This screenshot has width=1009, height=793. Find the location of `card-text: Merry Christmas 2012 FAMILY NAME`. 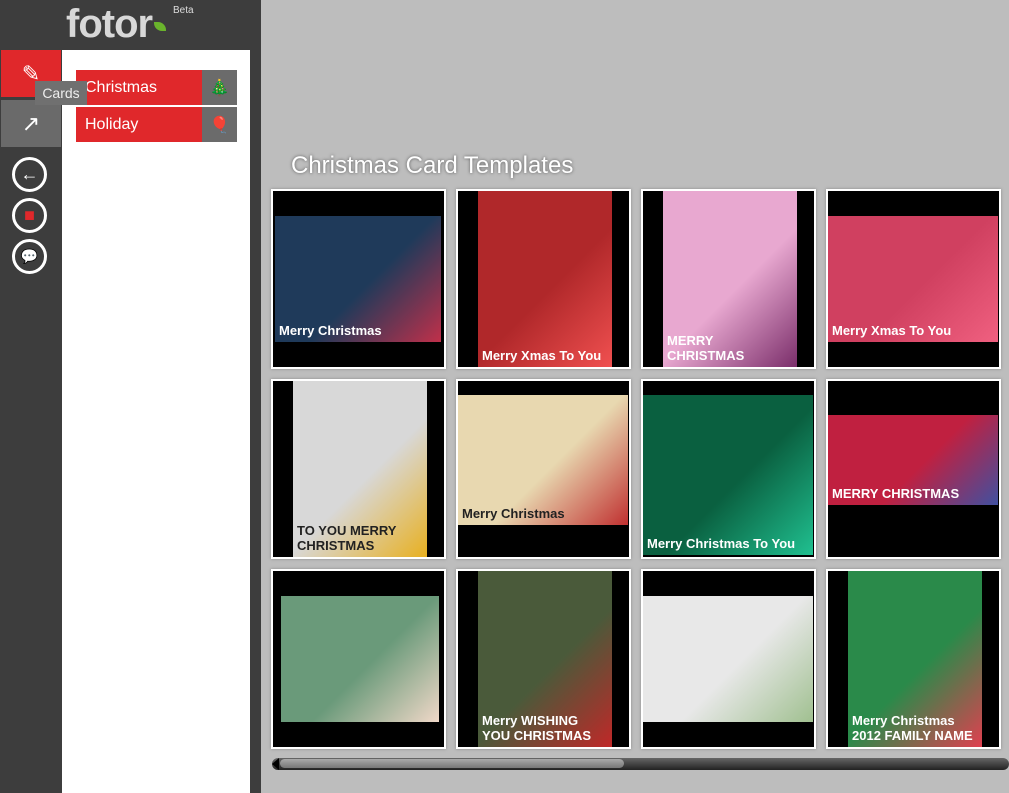

card-text: Merry Christmas 2012 FAMILY NAME is located at coordinates (912, 728).